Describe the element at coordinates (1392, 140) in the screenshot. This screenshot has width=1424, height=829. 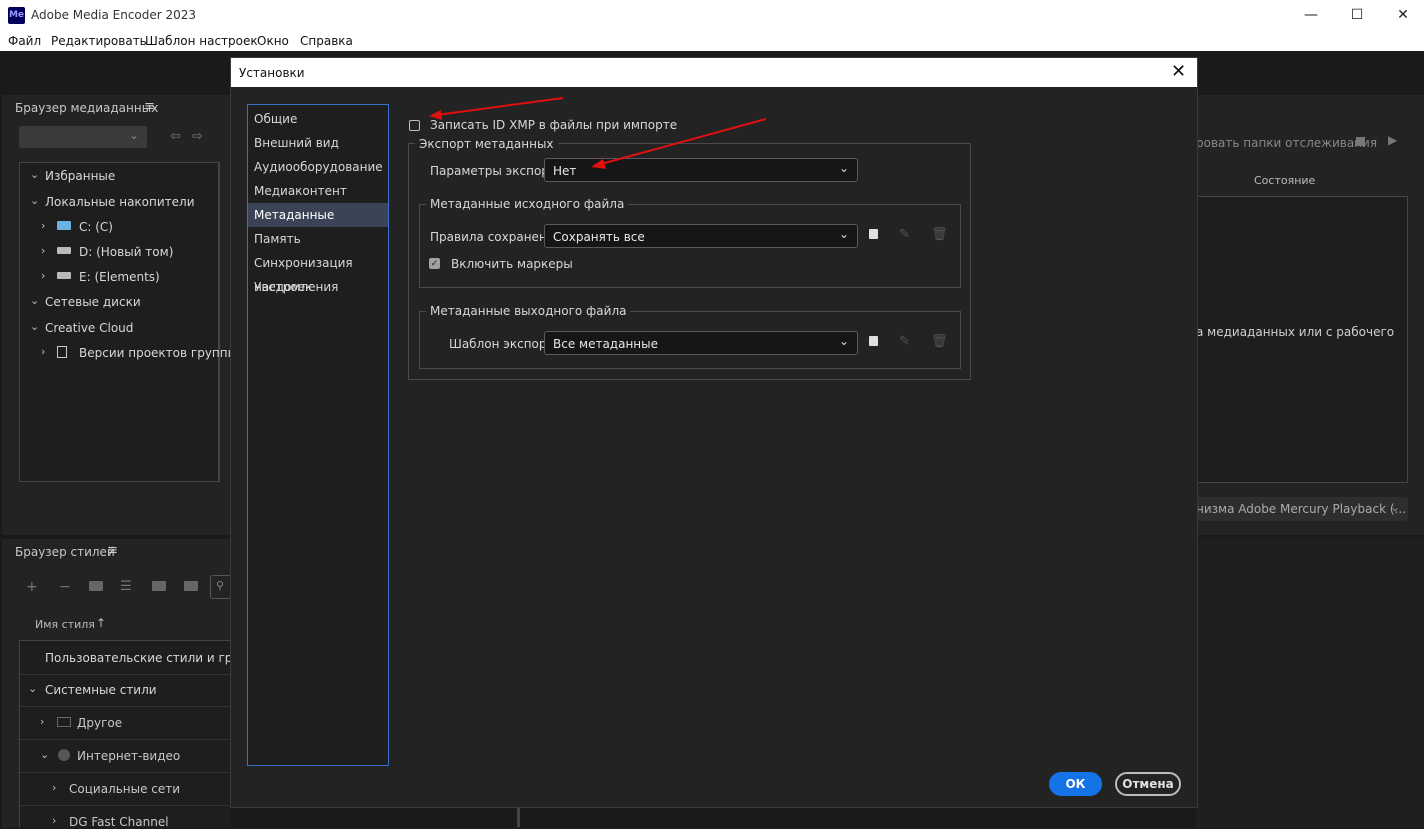
I see `play-icon: ▶` at that location.